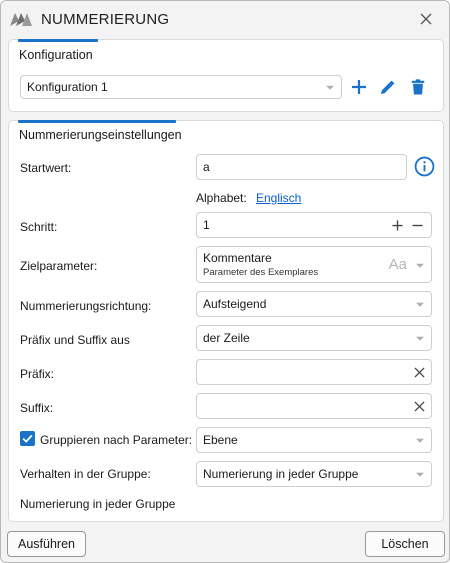 The width and height of the screenshot is (450, 563). Describe the element at coordinates (226, 338) in the screenshot. I see `praefix-suffix-source-value: der Zeile` at that location.